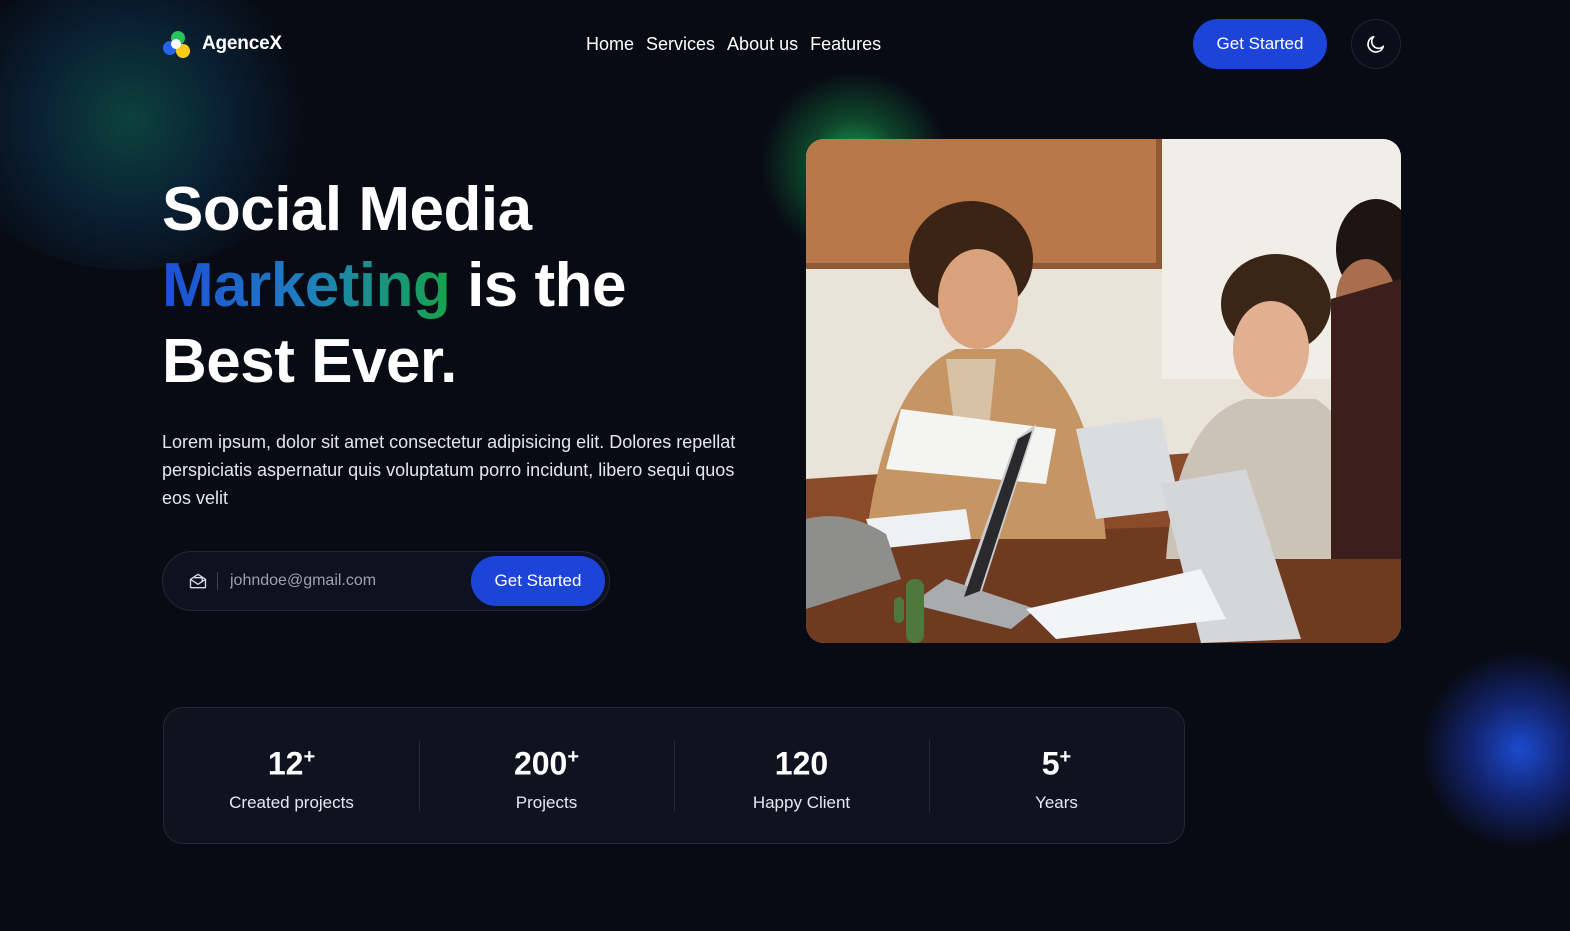 The width and height of the screenshot is (1570, 931). I want to click on email-signup-form: Get Started, so click(386, 581).